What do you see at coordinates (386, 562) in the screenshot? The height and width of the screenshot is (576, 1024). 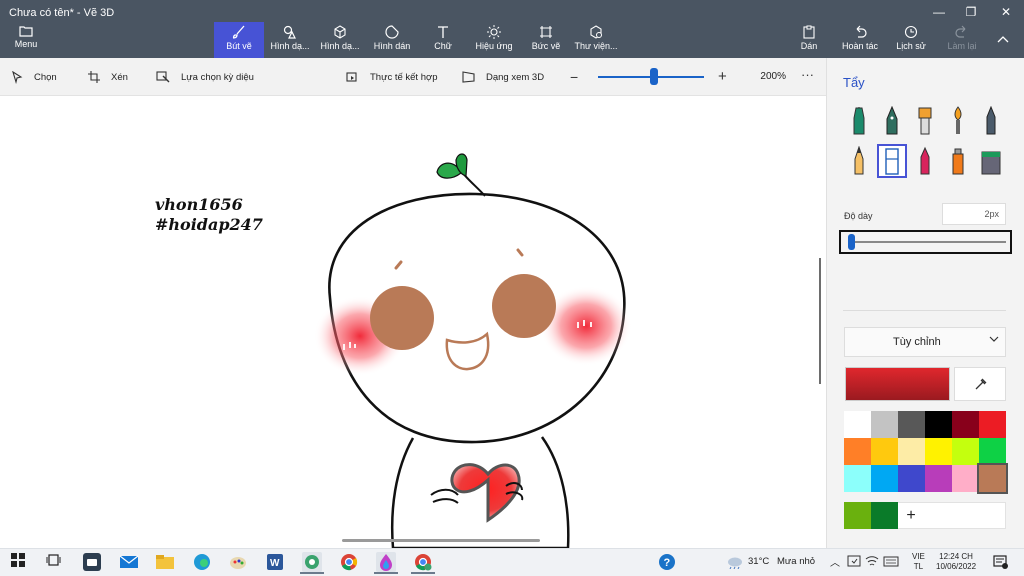 I see `paint-3d-icon` at bounding box center [386, 562].